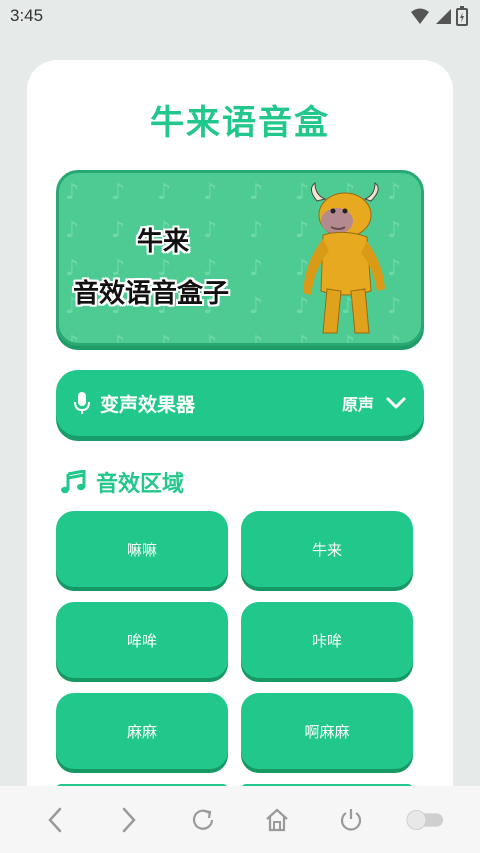  I want to click on chevron-down-icon, so click(396, 403).